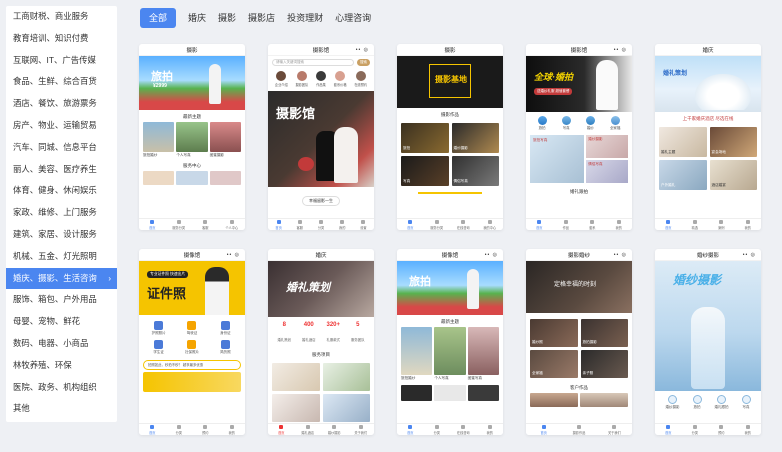 Image resolution: width=782 pixels, height=452 pixels. Describe the element at coordinates (673, 402) in the screenshot. I see `category-wedding: 婚纱摄影` at that location.